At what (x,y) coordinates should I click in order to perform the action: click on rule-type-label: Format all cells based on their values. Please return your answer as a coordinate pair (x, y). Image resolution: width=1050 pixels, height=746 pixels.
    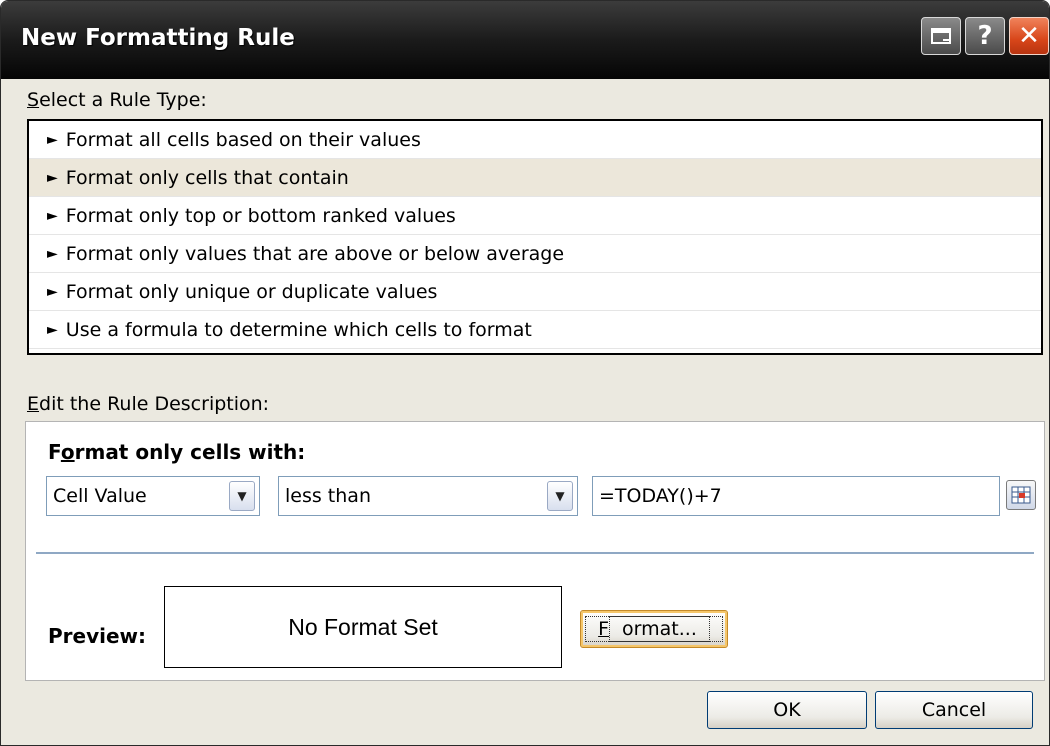
    Looking at the image, I should click on (243, 139).